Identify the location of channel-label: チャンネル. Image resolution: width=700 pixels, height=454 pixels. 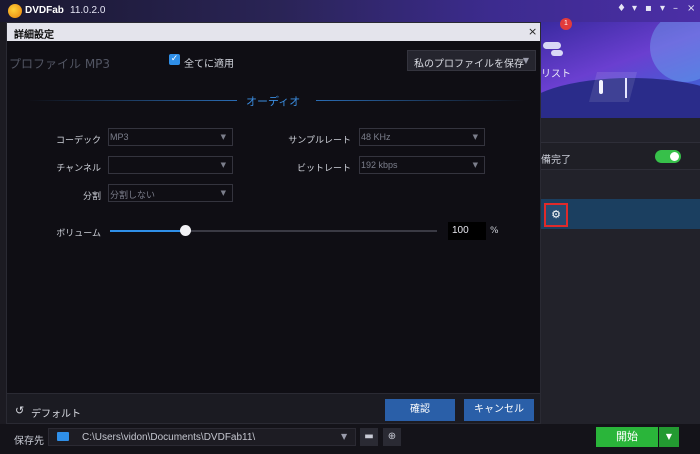
(78, 169).